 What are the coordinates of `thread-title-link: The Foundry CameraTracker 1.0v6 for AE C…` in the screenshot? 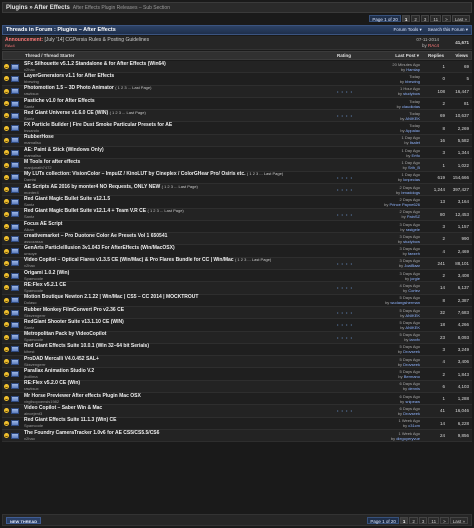 It's located at (91, 433).